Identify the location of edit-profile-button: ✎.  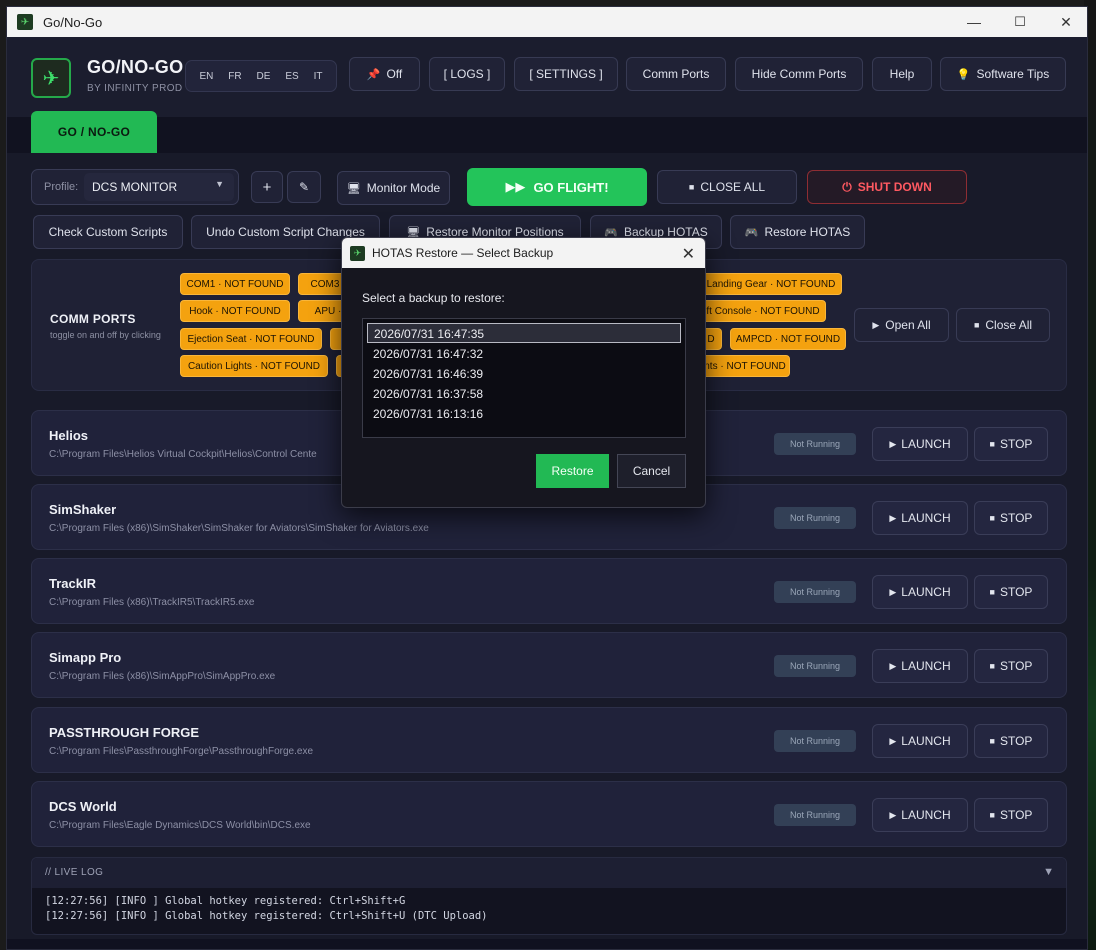
(304, 187).